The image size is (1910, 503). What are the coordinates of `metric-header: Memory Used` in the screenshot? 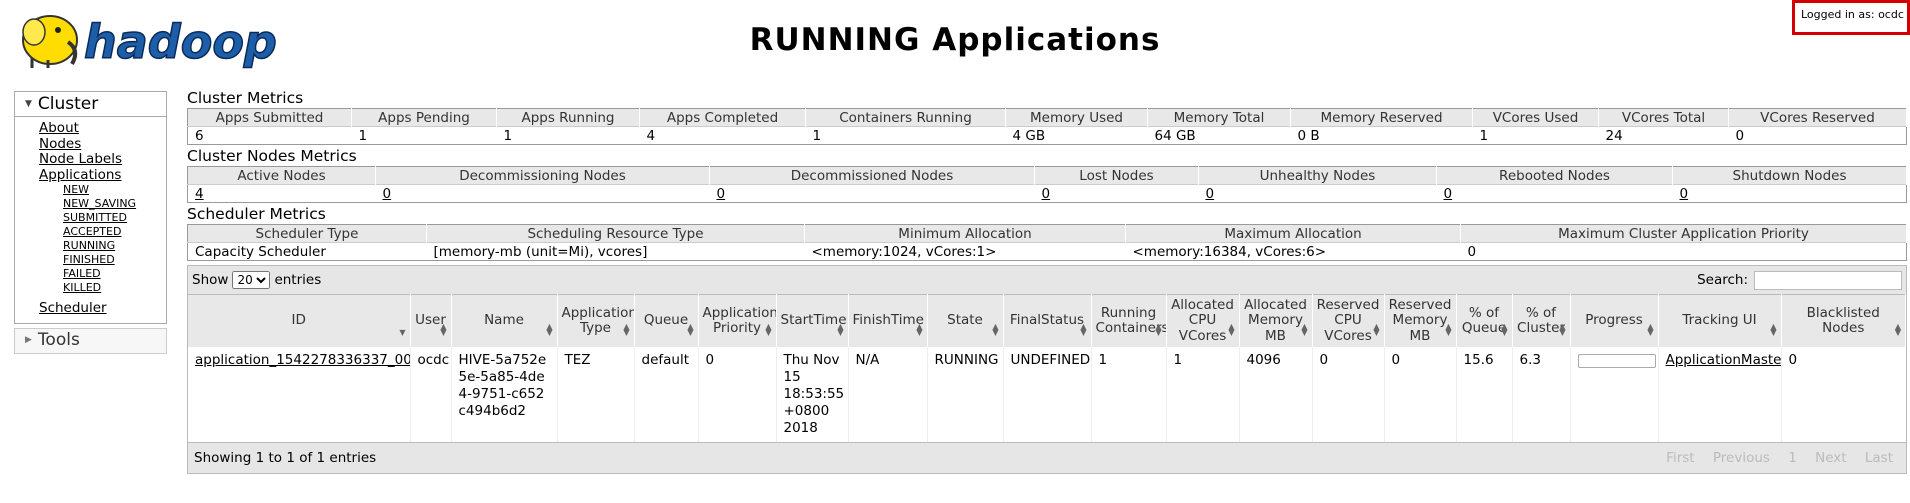 It's located at (1076, 117).